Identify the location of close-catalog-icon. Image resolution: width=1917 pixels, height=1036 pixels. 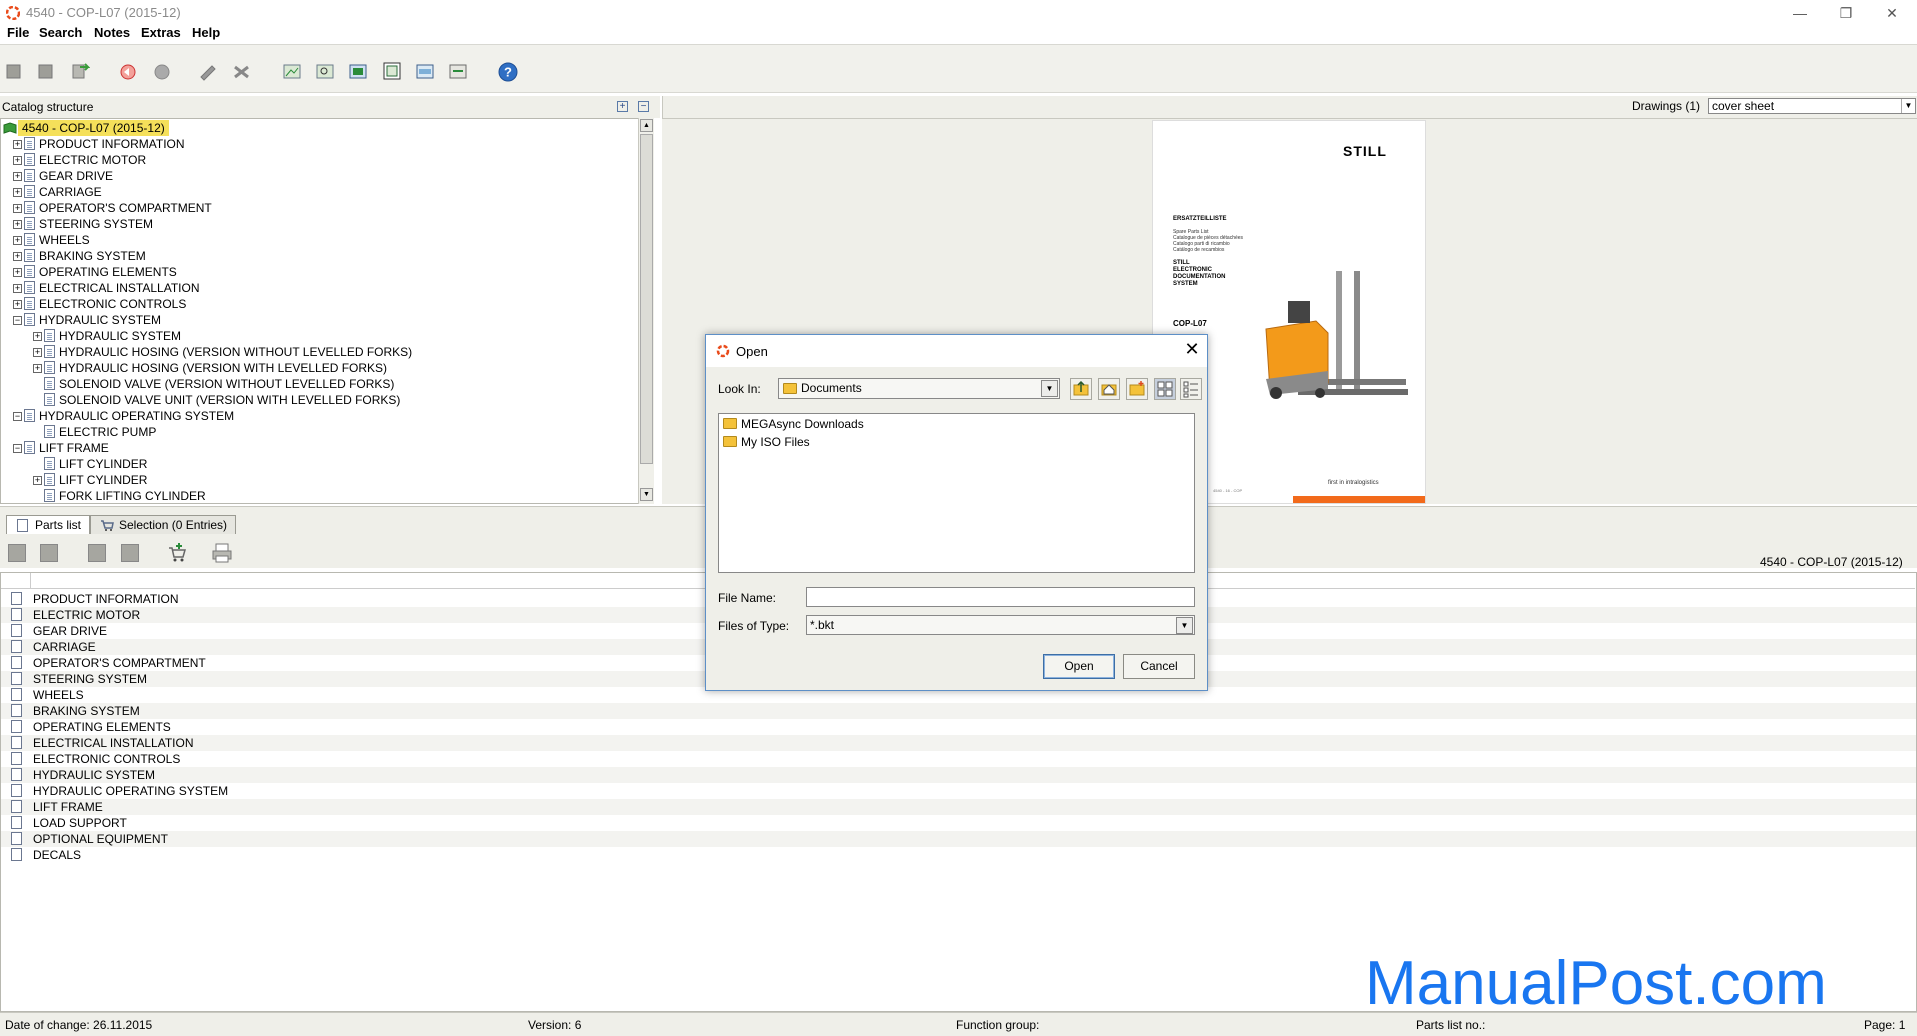
(46, 71).